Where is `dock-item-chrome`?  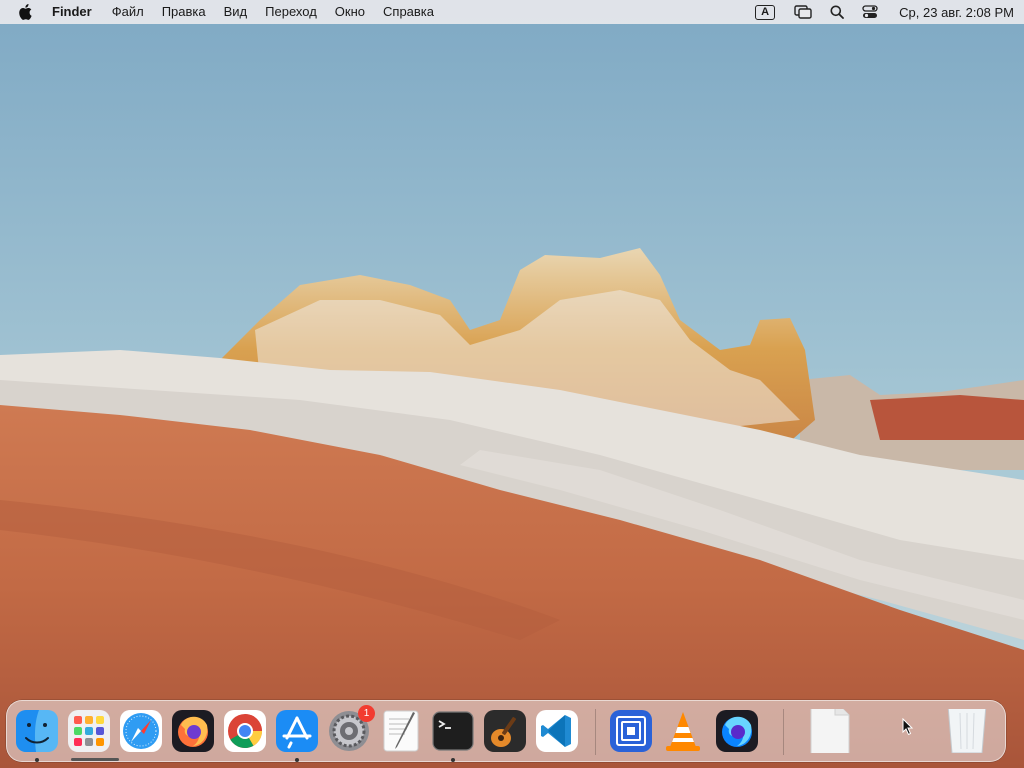 dock-item-chrome is located at coordinates (245, 731).